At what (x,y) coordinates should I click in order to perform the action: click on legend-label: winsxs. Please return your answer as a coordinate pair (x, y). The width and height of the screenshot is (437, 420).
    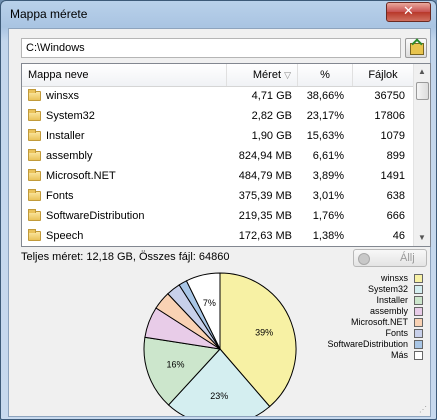
    Looking at the image, I should click on (394, 278).